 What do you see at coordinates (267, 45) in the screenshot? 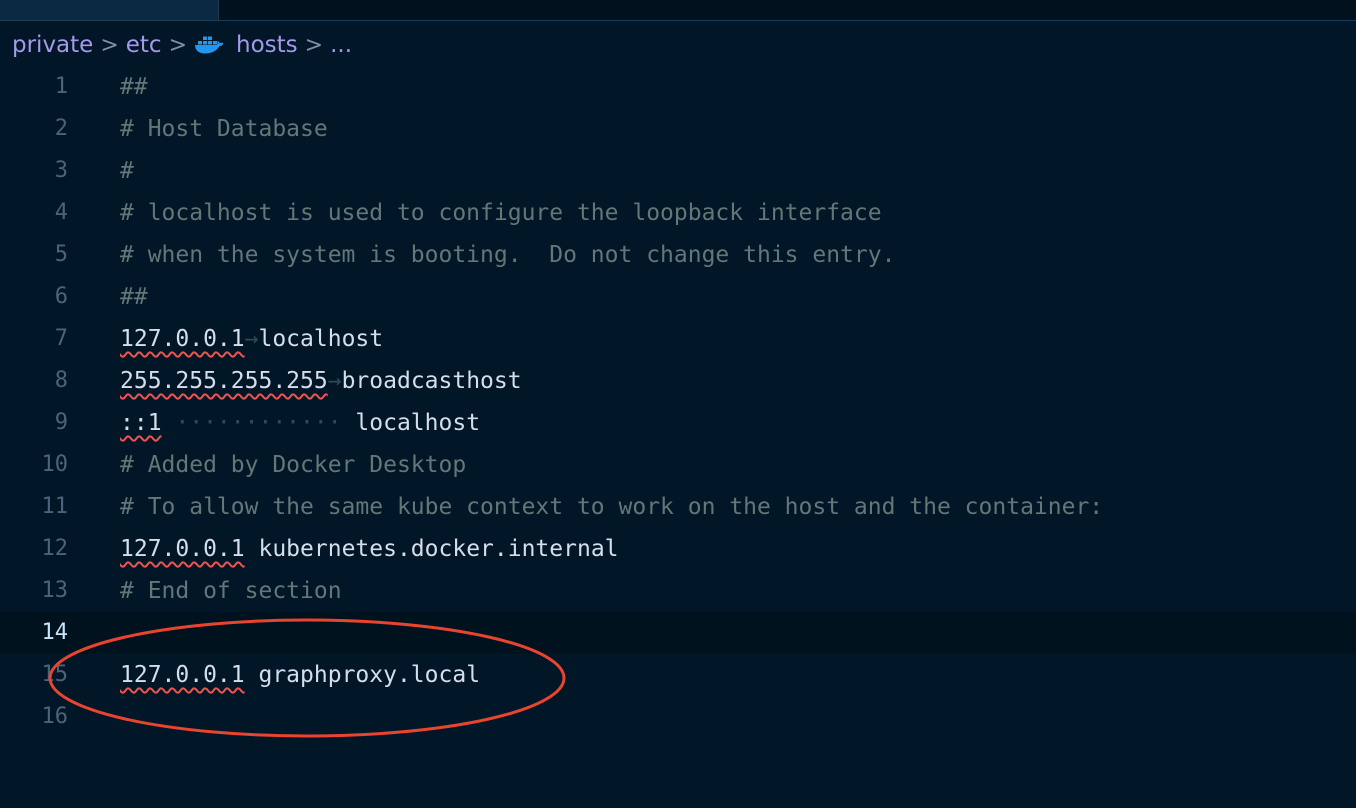
I see `breadcrumb-item-hosts: hosts` at bounding box center [267, 45].